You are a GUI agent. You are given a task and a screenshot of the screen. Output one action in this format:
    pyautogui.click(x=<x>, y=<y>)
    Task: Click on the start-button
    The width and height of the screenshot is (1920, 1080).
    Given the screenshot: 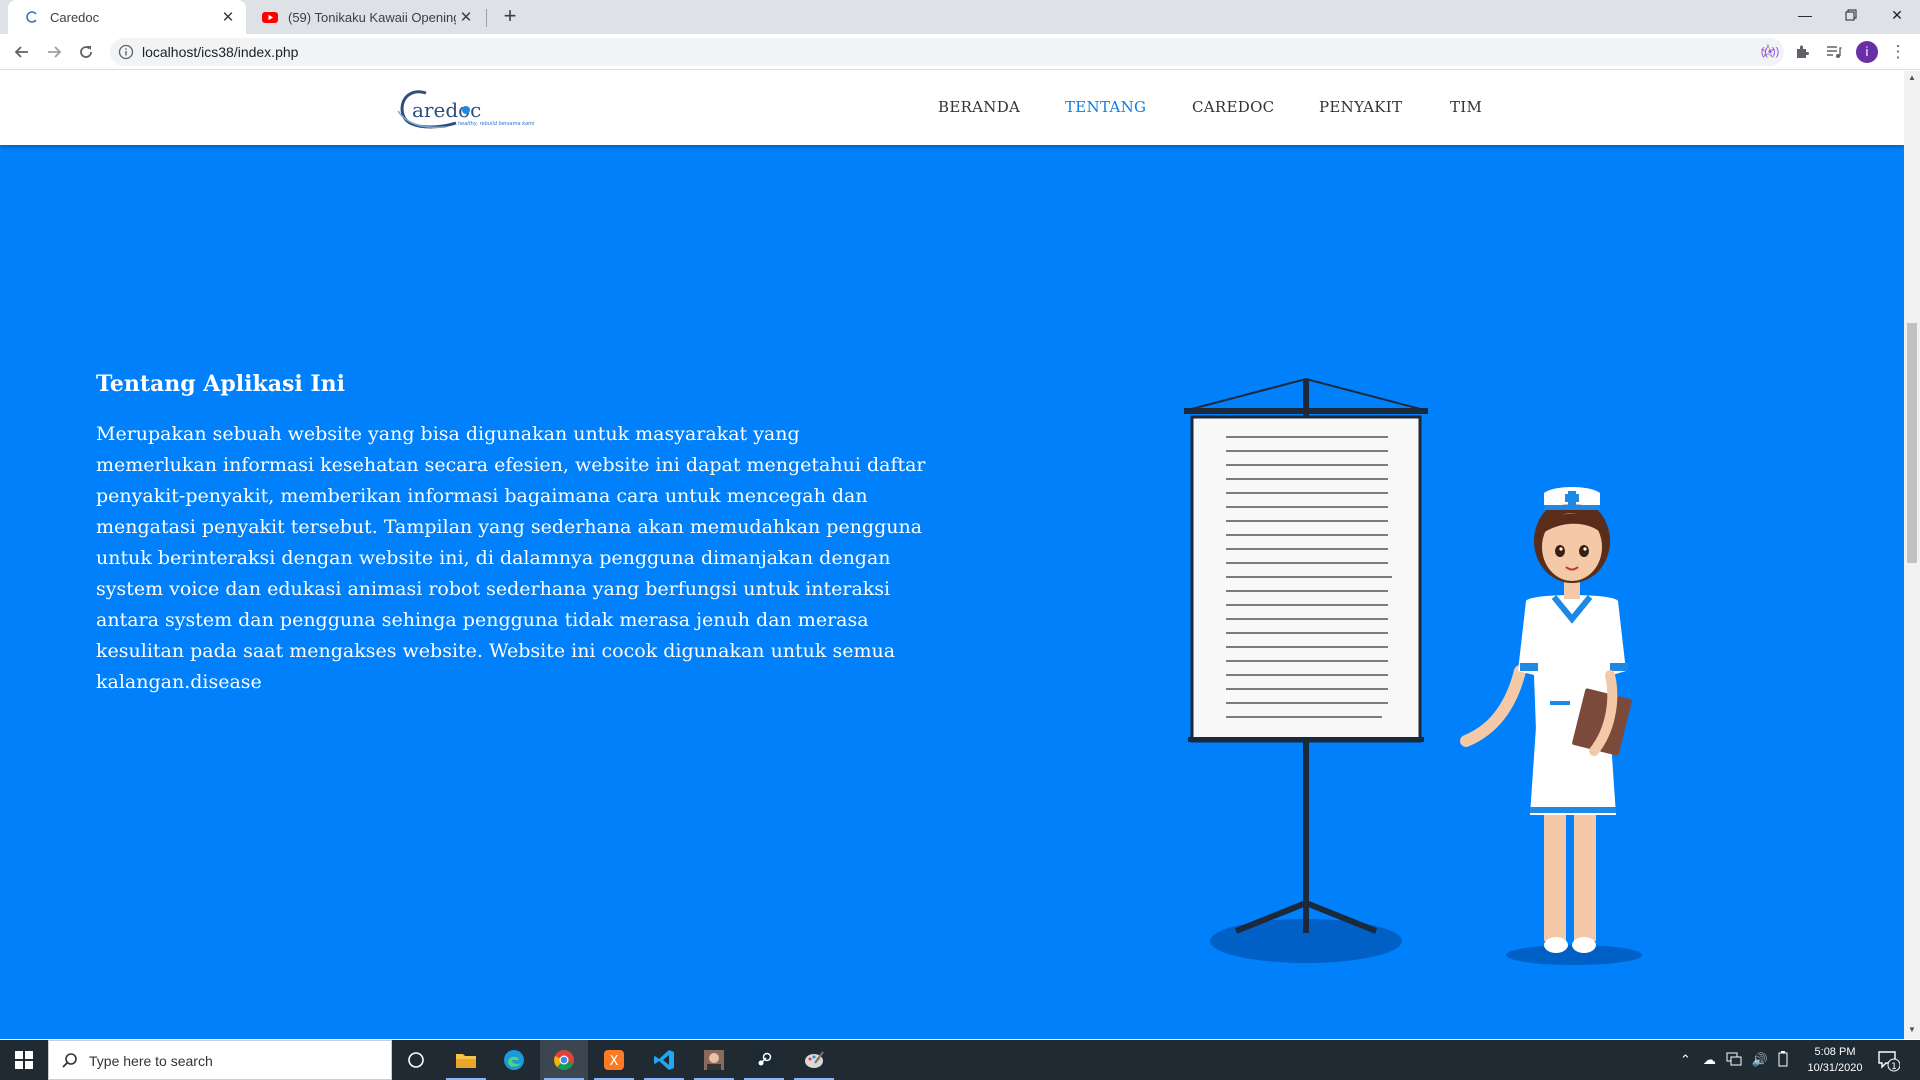 What is the action you would take?
    pyautogui.click(x=24, y=1060)
    